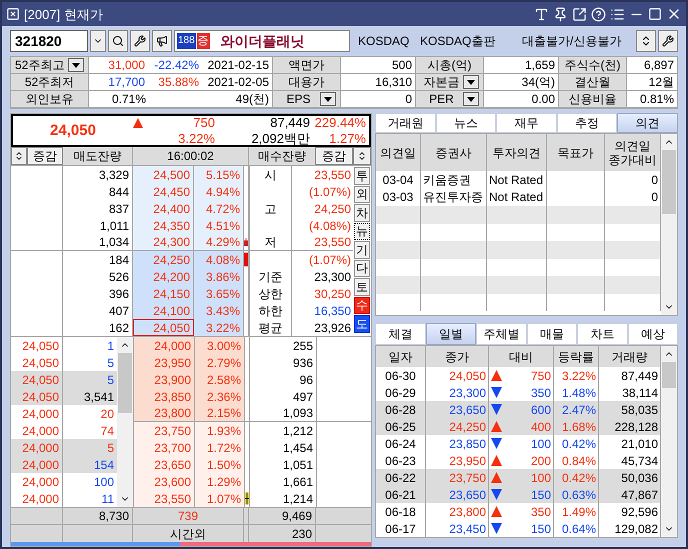 The height and width of the screenshot is (549, 688). What do you see at coordinates (283, 498) in the screenshot?
I see `bid-volume: 1,214` at bounding box center [283, 498].